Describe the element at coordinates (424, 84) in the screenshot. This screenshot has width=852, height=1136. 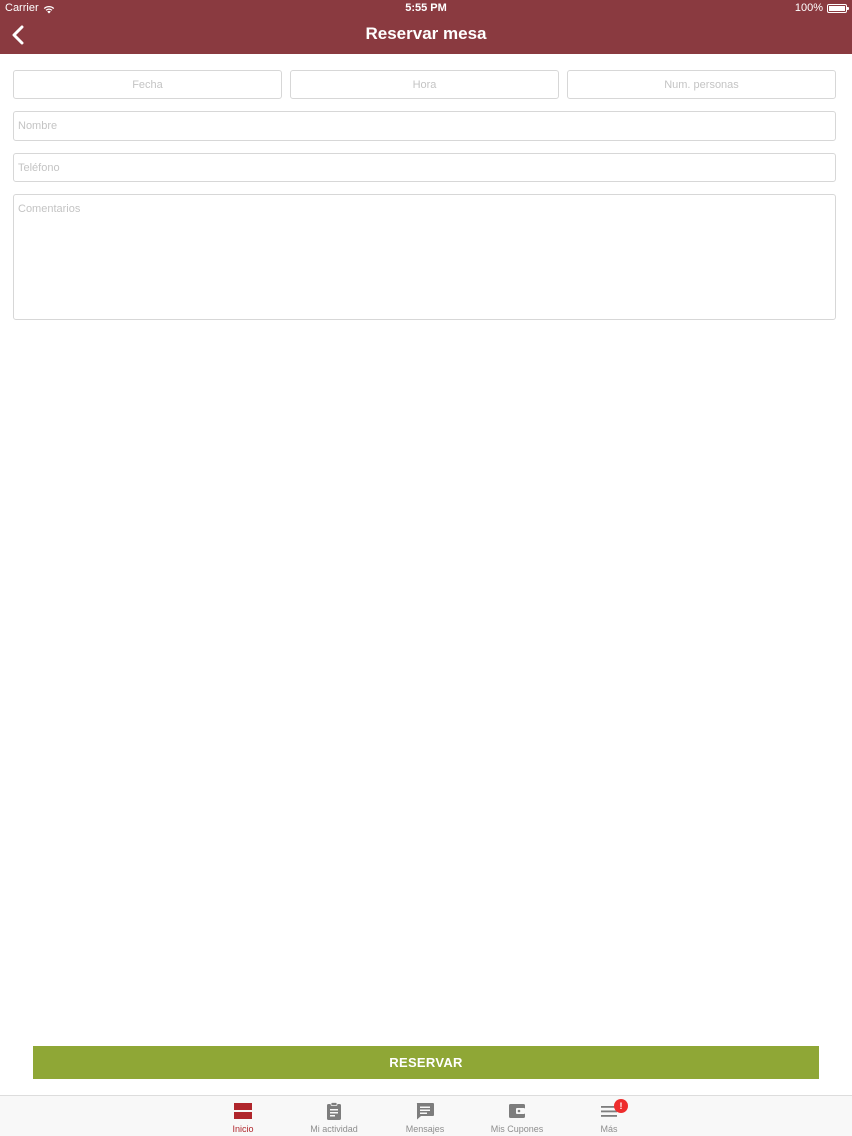
I see `time-field` at that location.